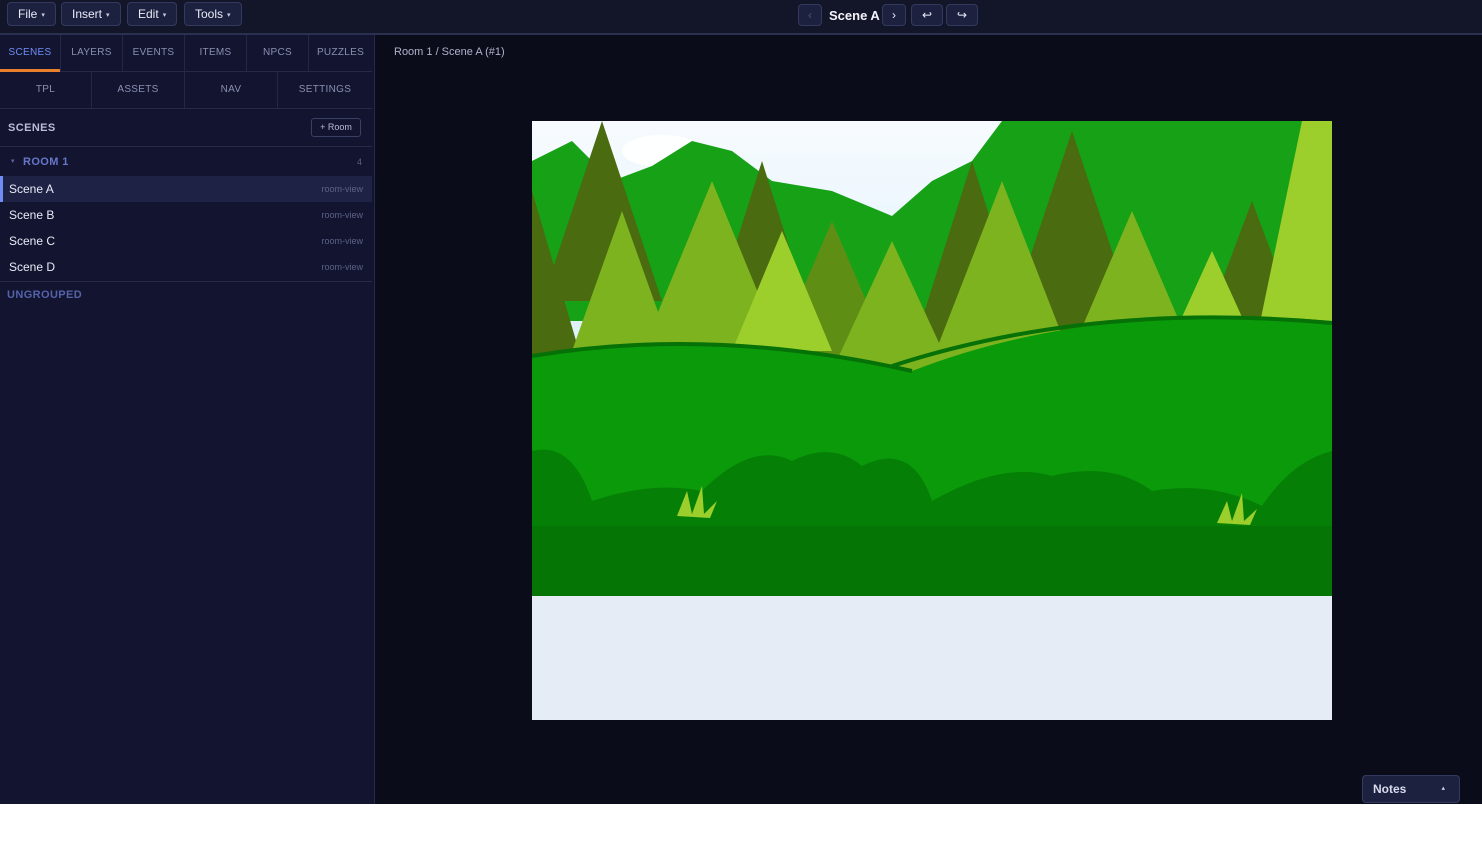 This screenshot has height=859, width=1482. I want to click on undo-button: ↩, so click(927, 15).